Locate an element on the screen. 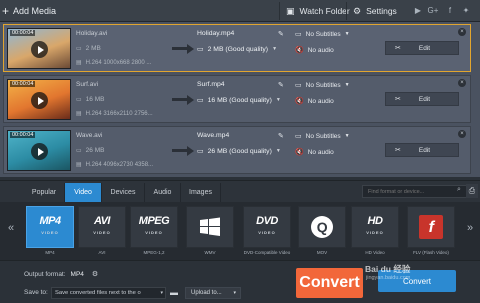  format-tile: f FLV (Flash Video) is located at coordinates (431, 233).